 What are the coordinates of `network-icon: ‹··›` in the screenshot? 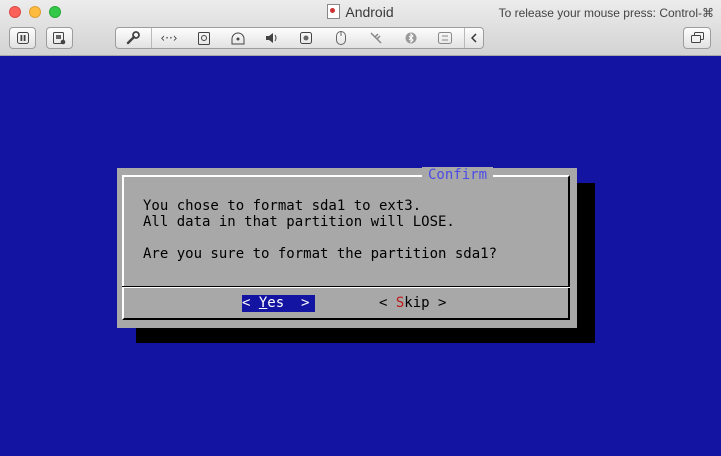 It's located at (169, 38).